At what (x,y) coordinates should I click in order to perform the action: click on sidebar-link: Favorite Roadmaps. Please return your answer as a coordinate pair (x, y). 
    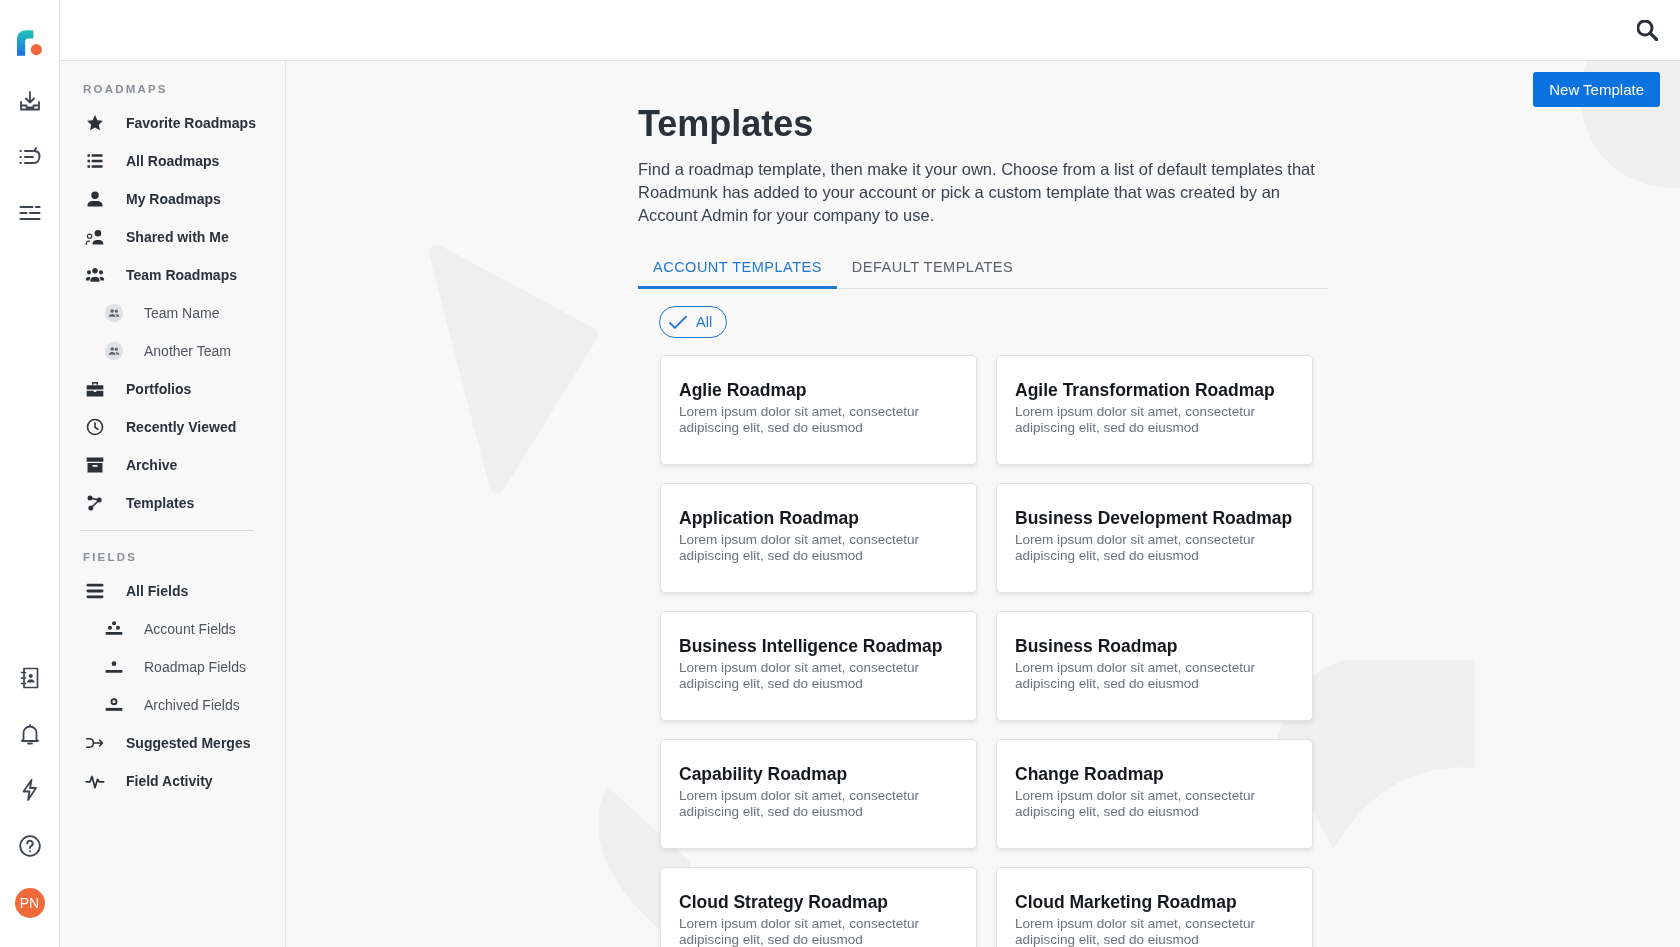
    Looking at the image, I should click on (169, 123).